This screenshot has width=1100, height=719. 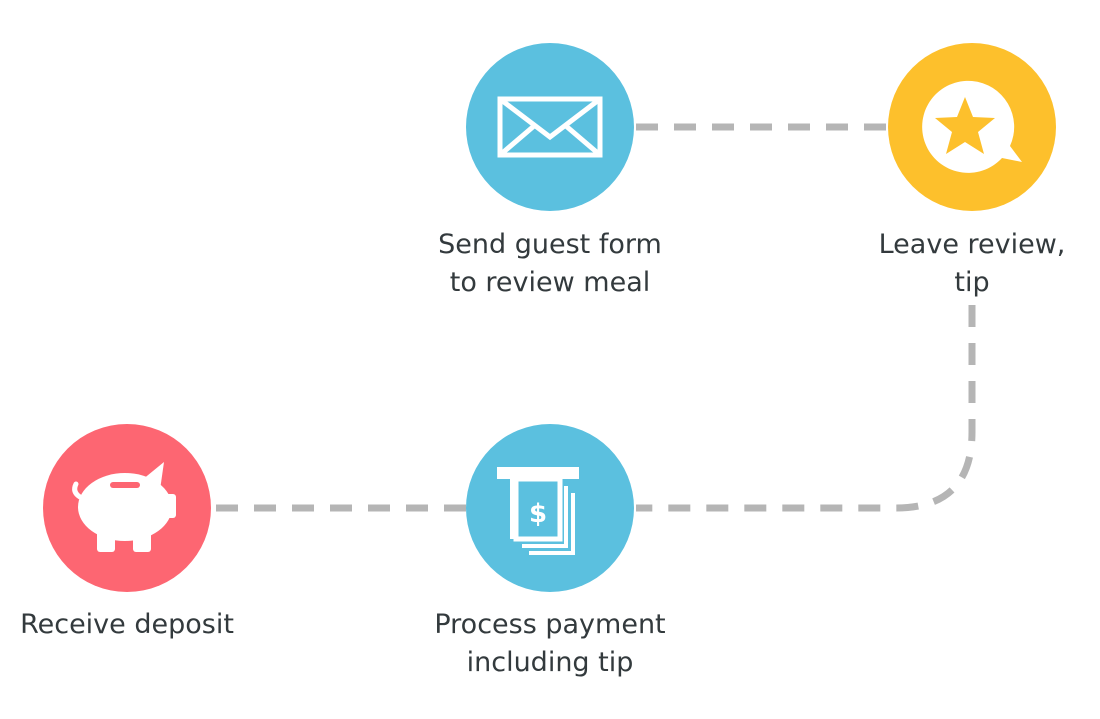 What do you see at coordinates (972, 244) in the screenshot?
I see `step-label-review-line1: Leave review,` at bounding box center [972, 244].